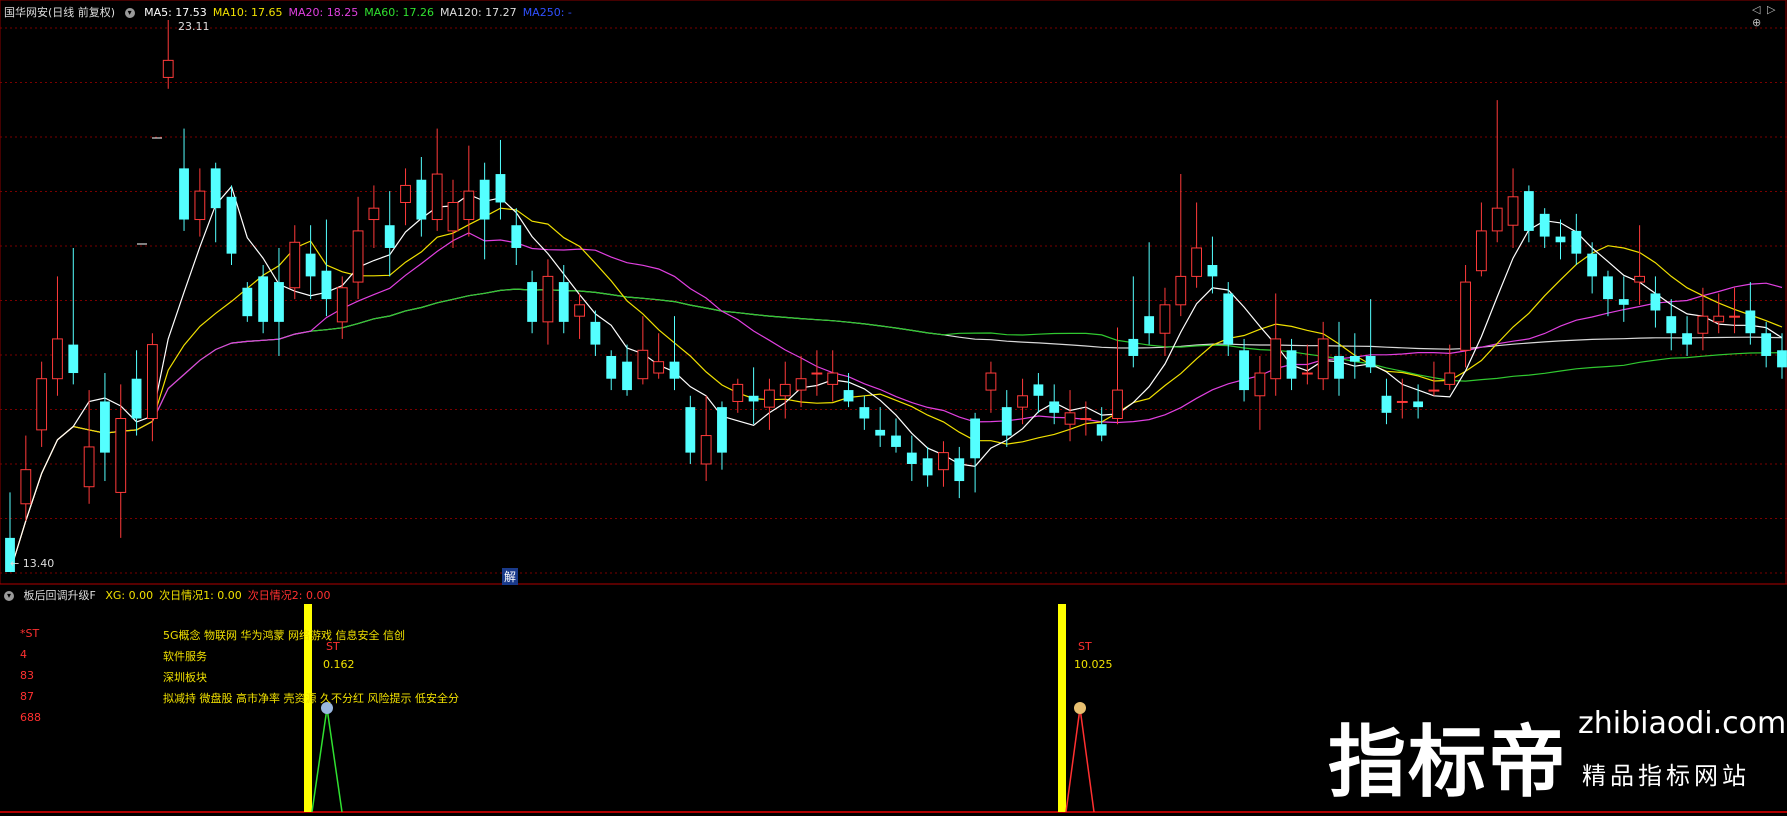 This screenshot has height=816, width=1787. Describe the element at coordinates (1080, 760) in the screenshot. I see `signal-triangle` at that location.